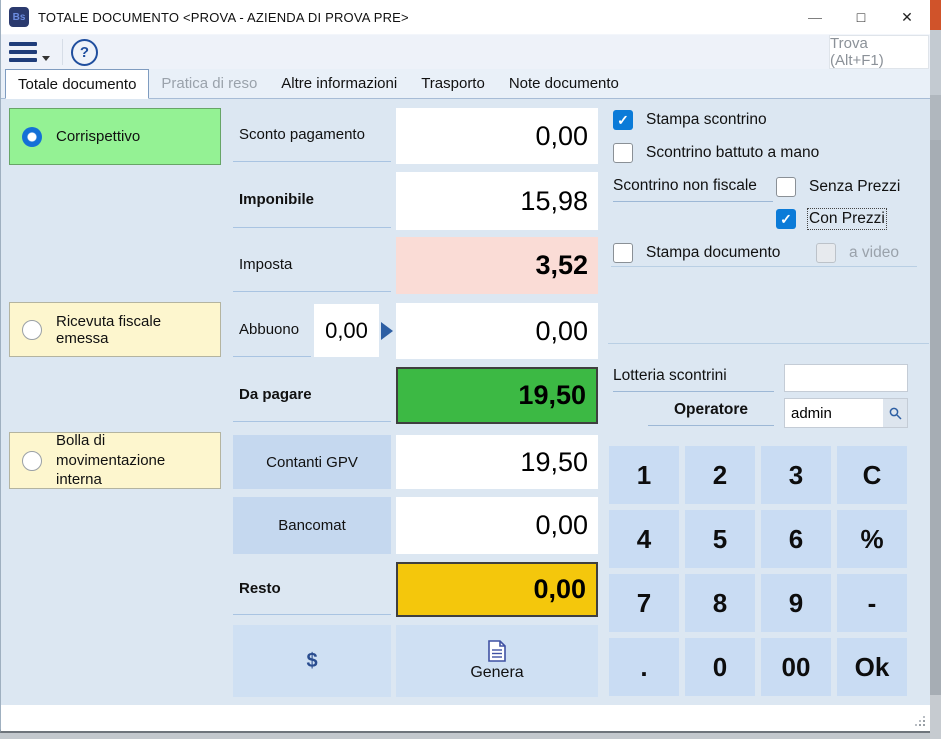 This screenshot has height=739, width=941. What do you see at coordinates (111, 460) in the screenshot?
I see `doctype-label: Bolla di movimentazione interna` at bounding box center [111, 460].